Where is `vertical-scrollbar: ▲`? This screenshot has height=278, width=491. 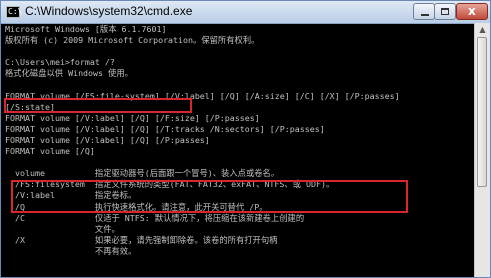 vertical-scrollbar: ▲ is located at coordinates (482, 150).